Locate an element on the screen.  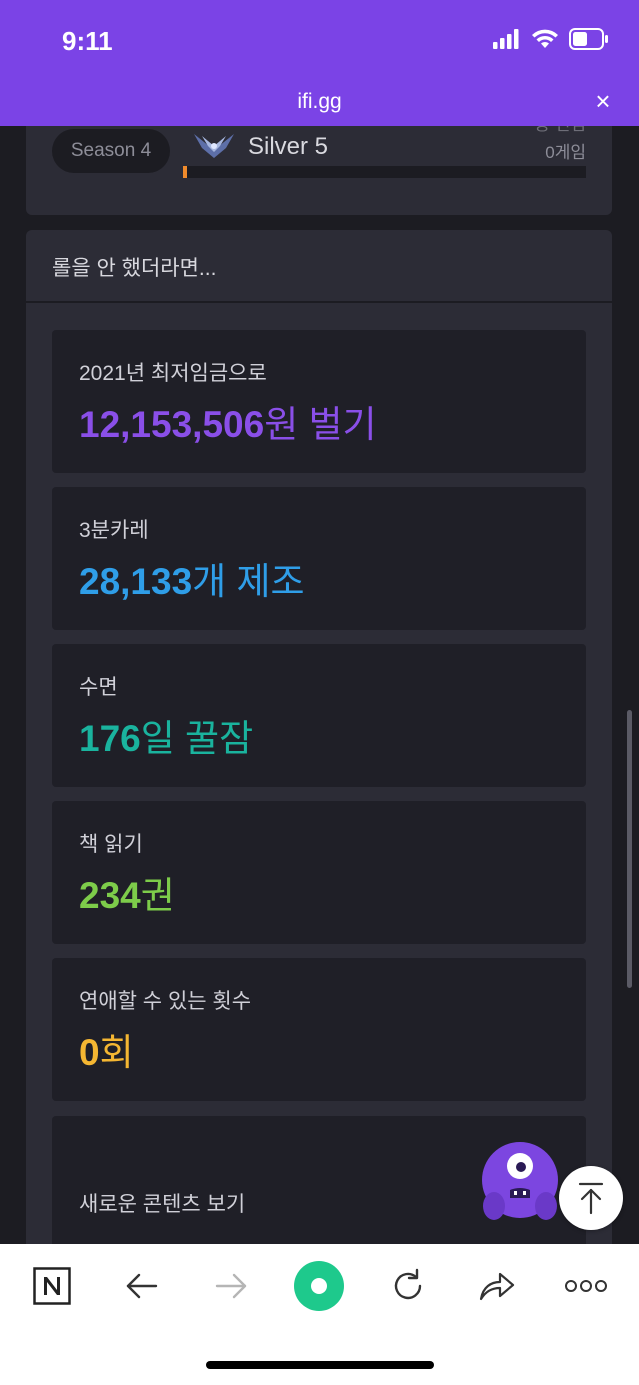
home-button is located at coordinates (319, 1286).